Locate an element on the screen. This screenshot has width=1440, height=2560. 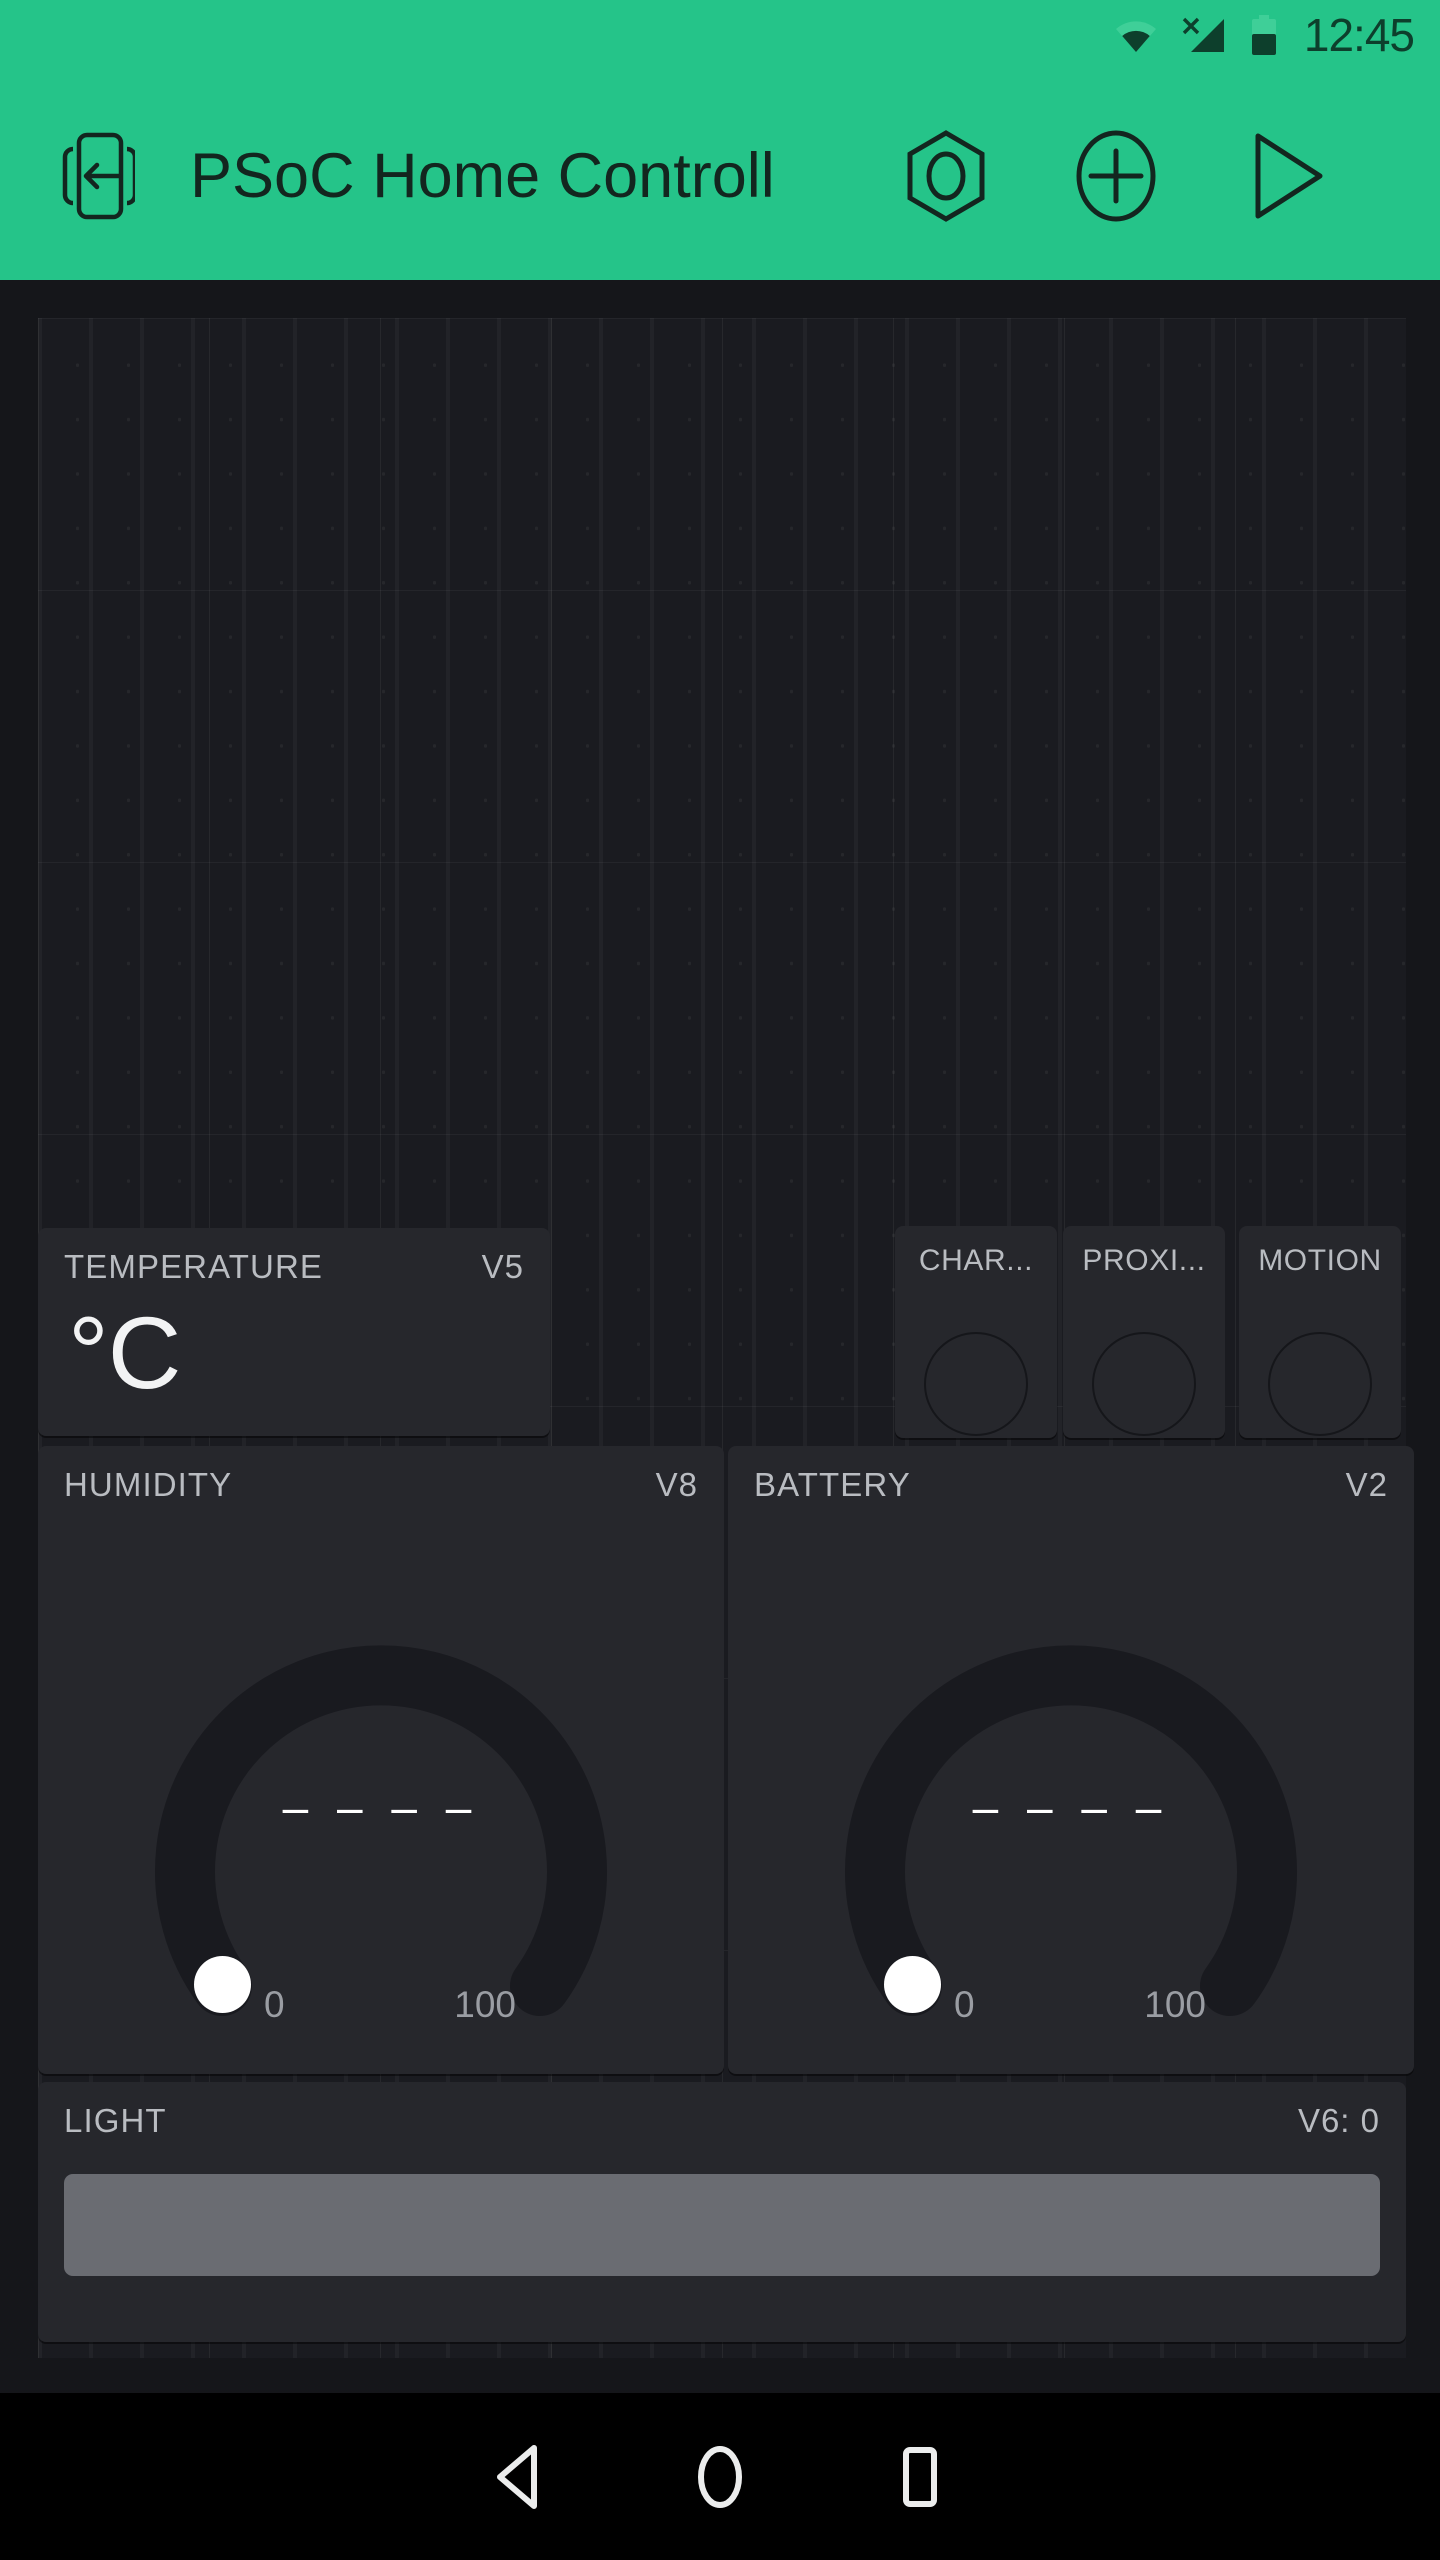
play-icon is located at coordinates (1286, 176).